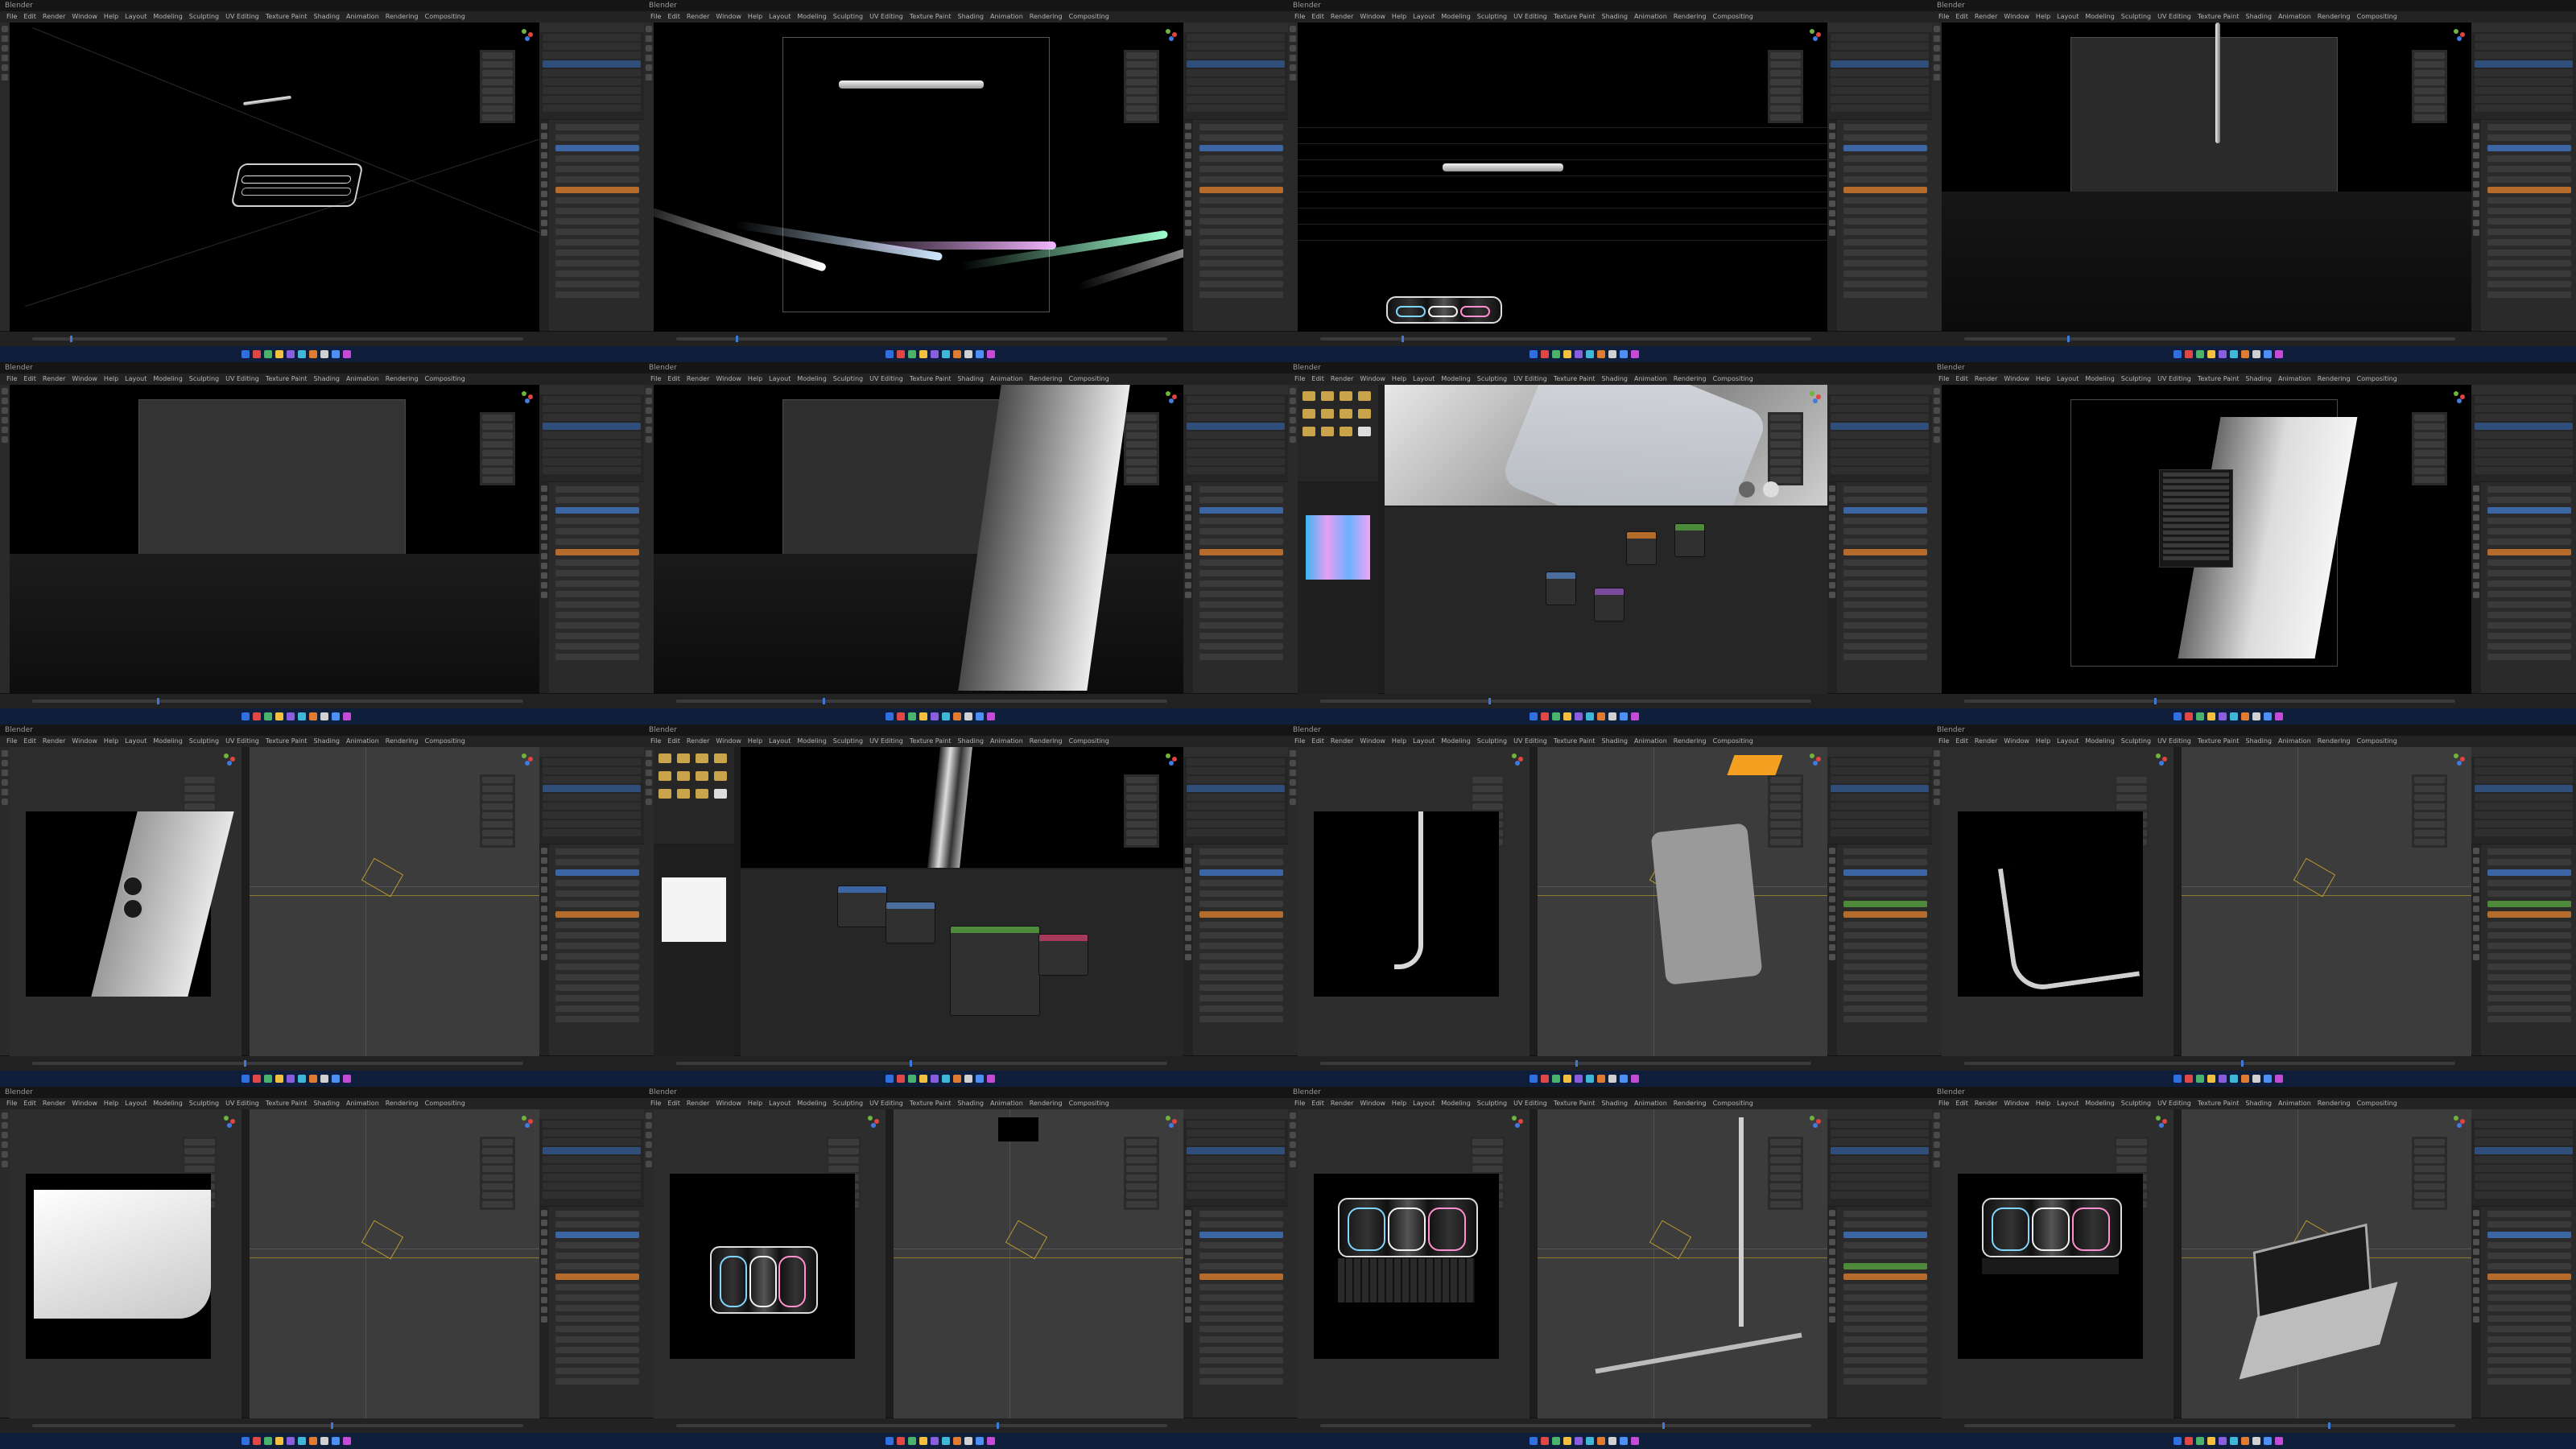  What do you see at coordinates (2329, 1425) in the screenshot?
I see `playhead` at bounding box center [2329, 1425].